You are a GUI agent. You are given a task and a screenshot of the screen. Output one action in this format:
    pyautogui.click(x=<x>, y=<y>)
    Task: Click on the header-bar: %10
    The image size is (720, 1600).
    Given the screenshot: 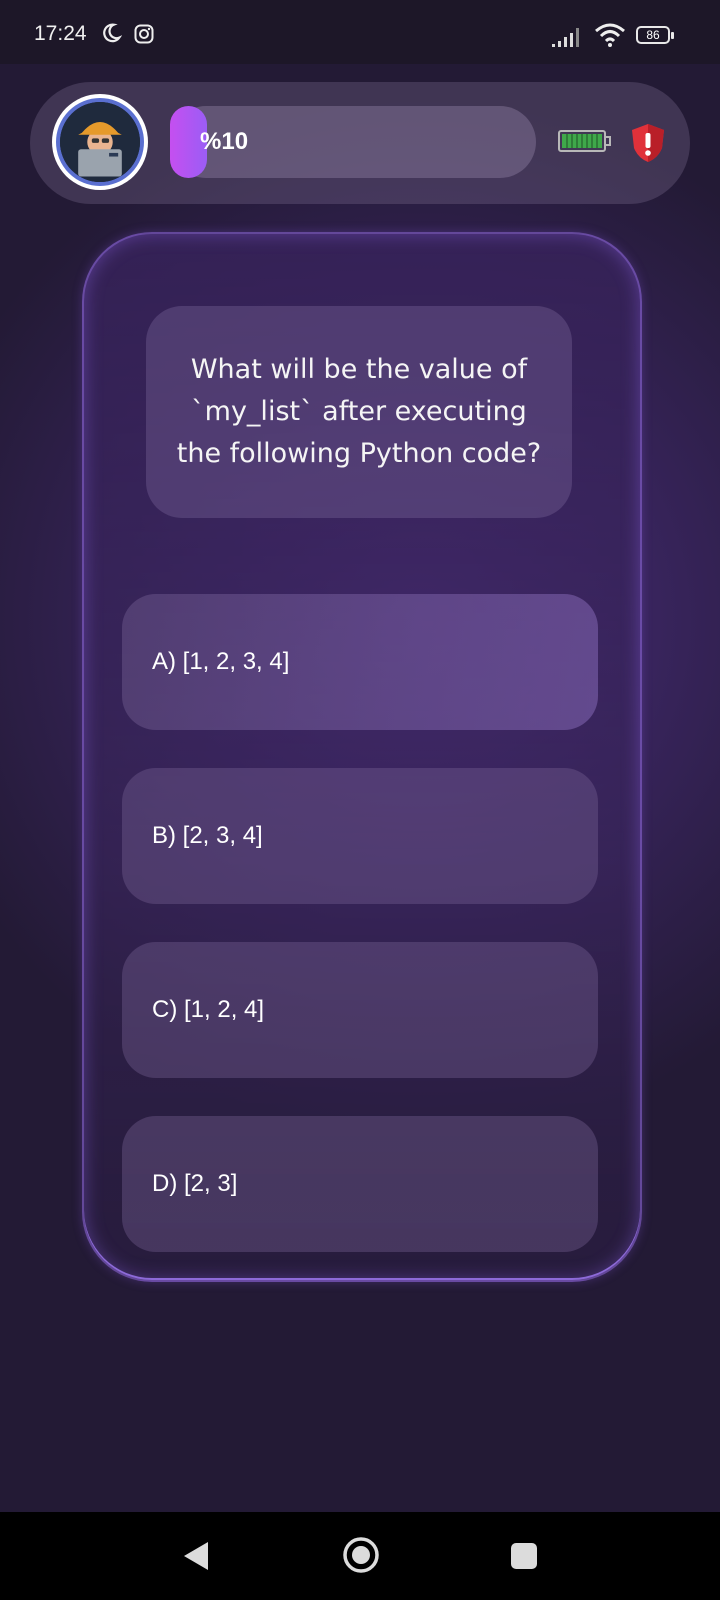 What is the action you would take?
    pyautogui.click(x=360, y=143)
    